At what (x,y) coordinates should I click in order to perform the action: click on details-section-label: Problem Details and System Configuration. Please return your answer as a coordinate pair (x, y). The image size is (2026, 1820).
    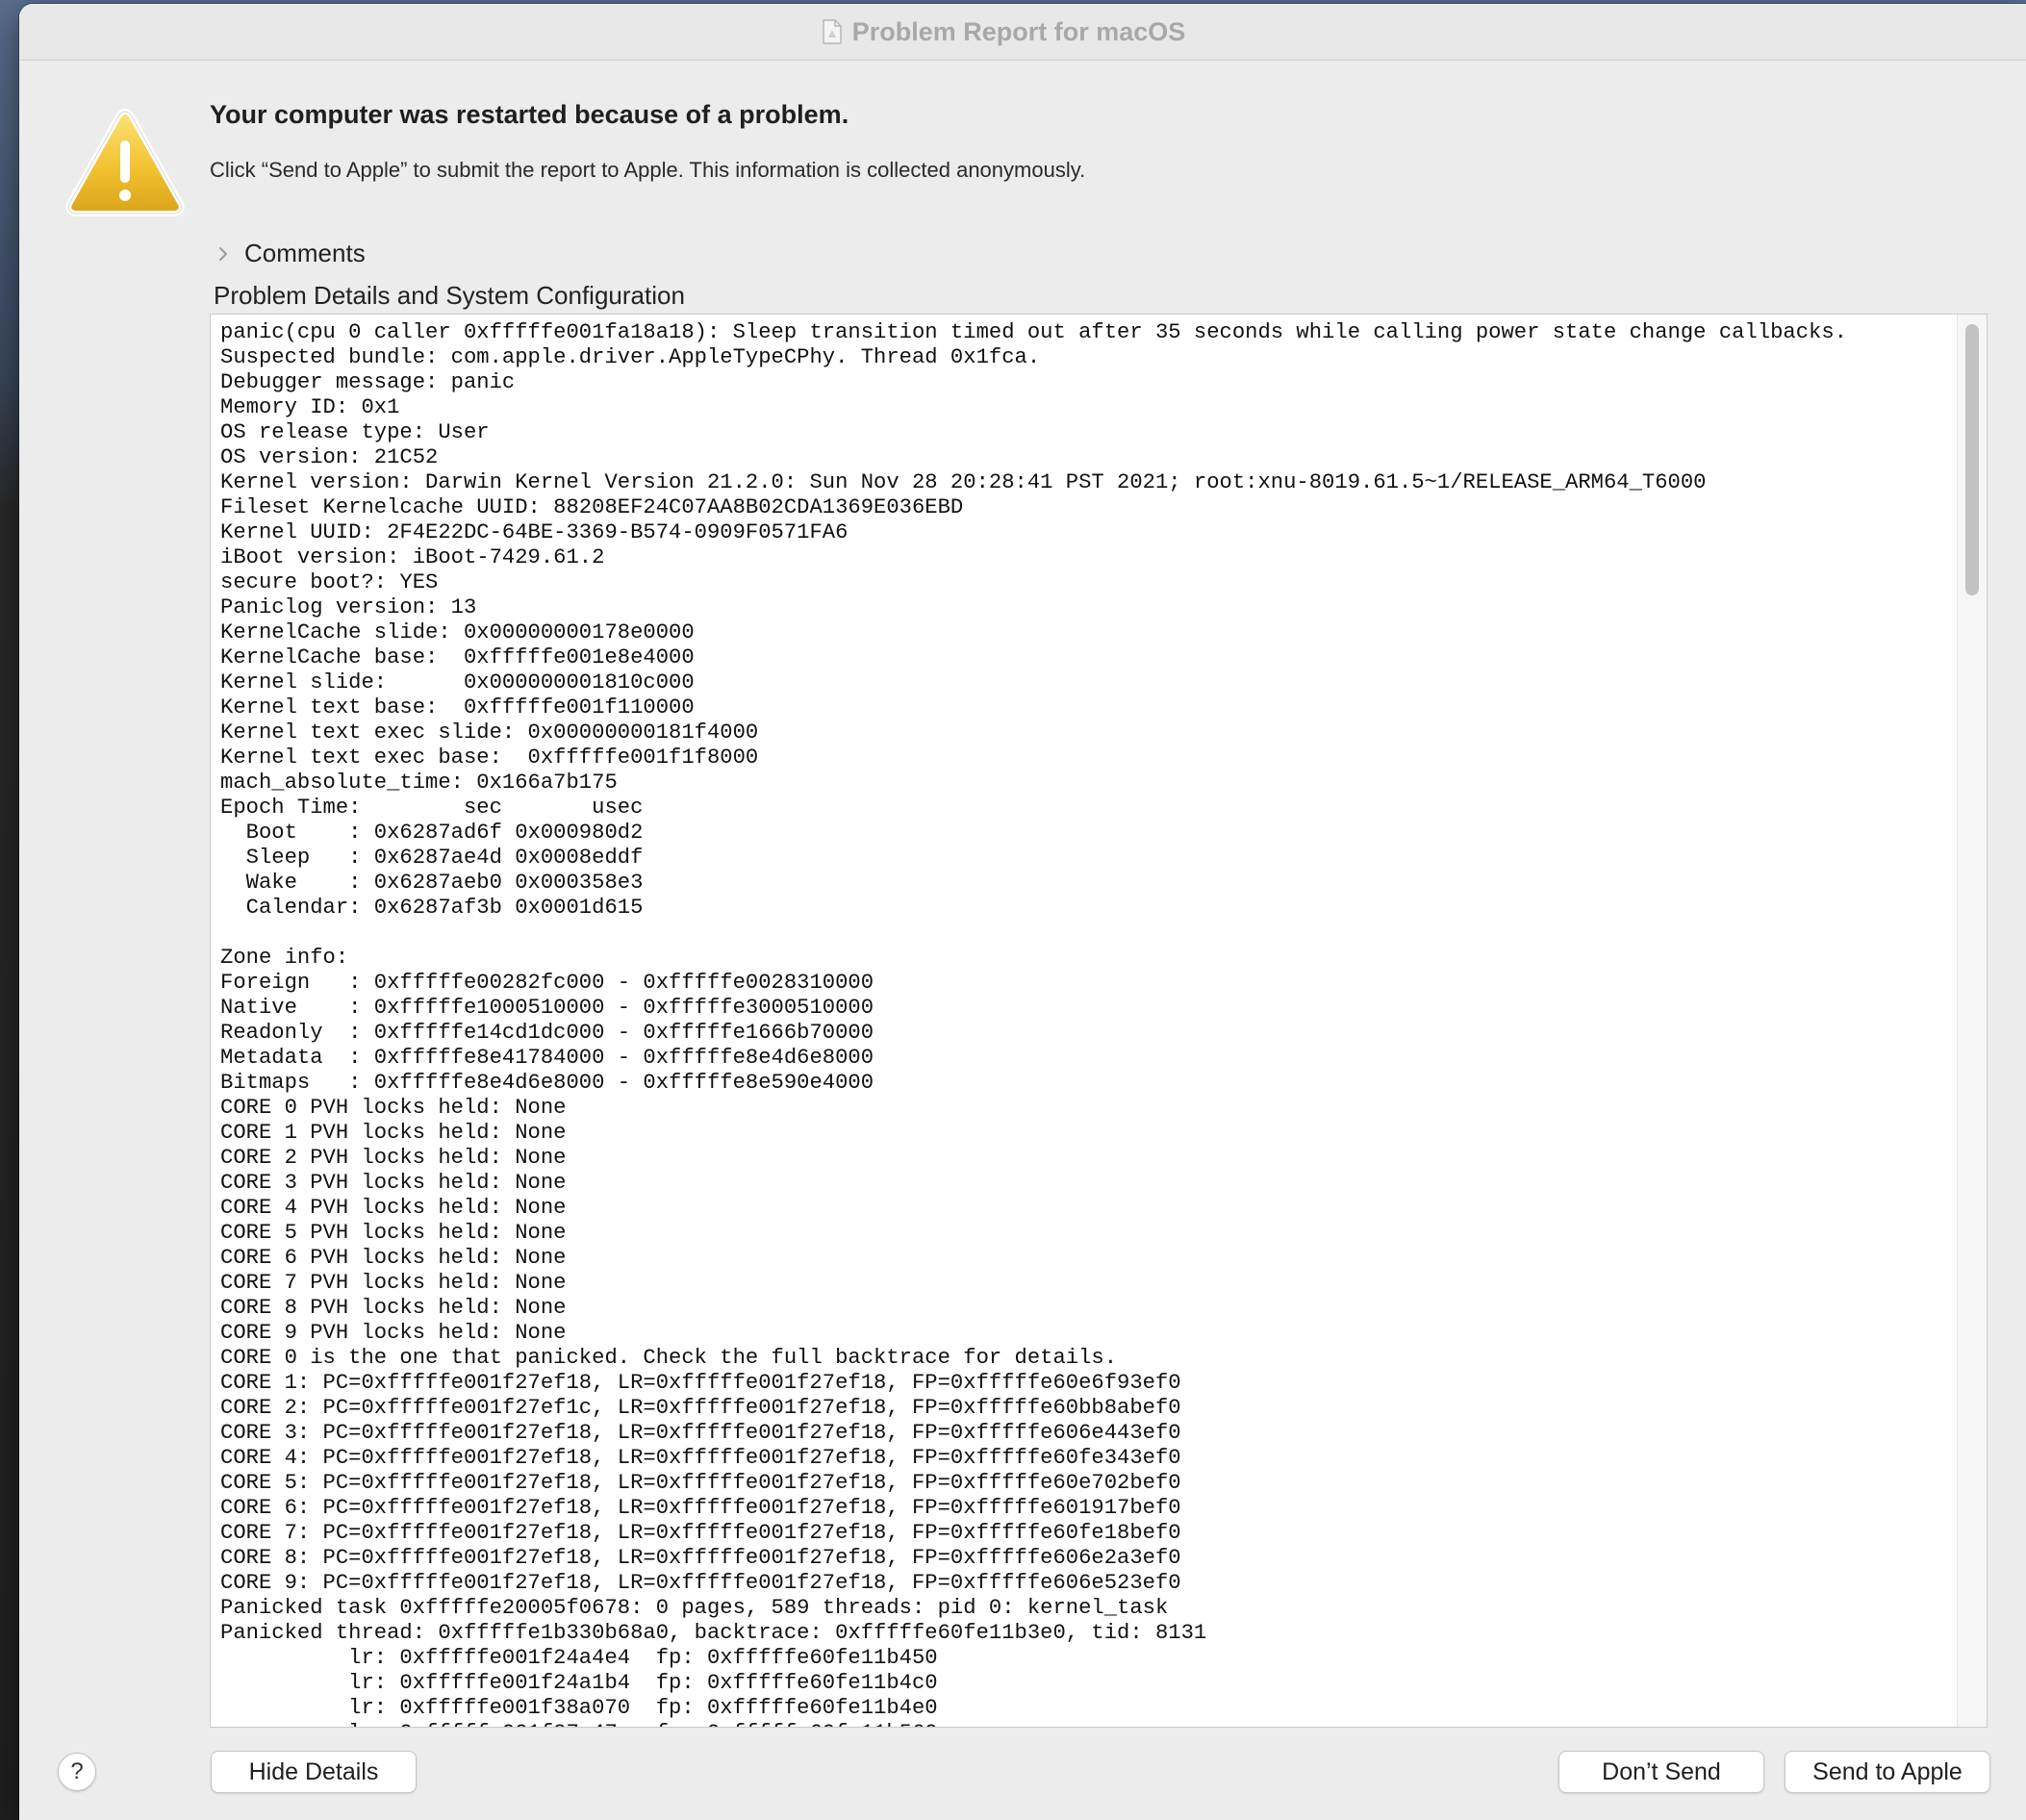
    Looking at the image, I should click on (449, 295).